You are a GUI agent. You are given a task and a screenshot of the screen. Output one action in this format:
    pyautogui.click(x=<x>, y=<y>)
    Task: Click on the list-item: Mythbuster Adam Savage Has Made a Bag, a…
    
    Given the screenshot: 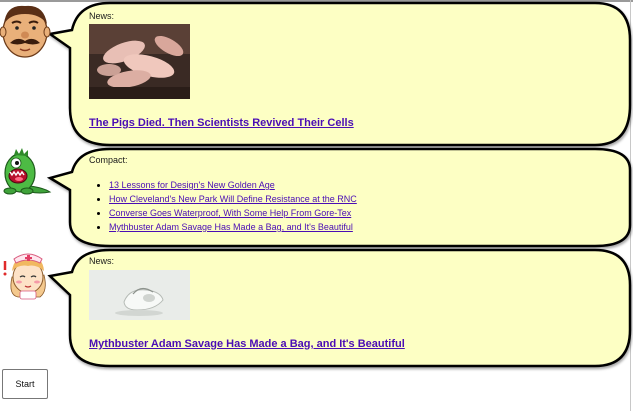 What is the action you would take?
    pyautogui.click(x=233, y=227)
    